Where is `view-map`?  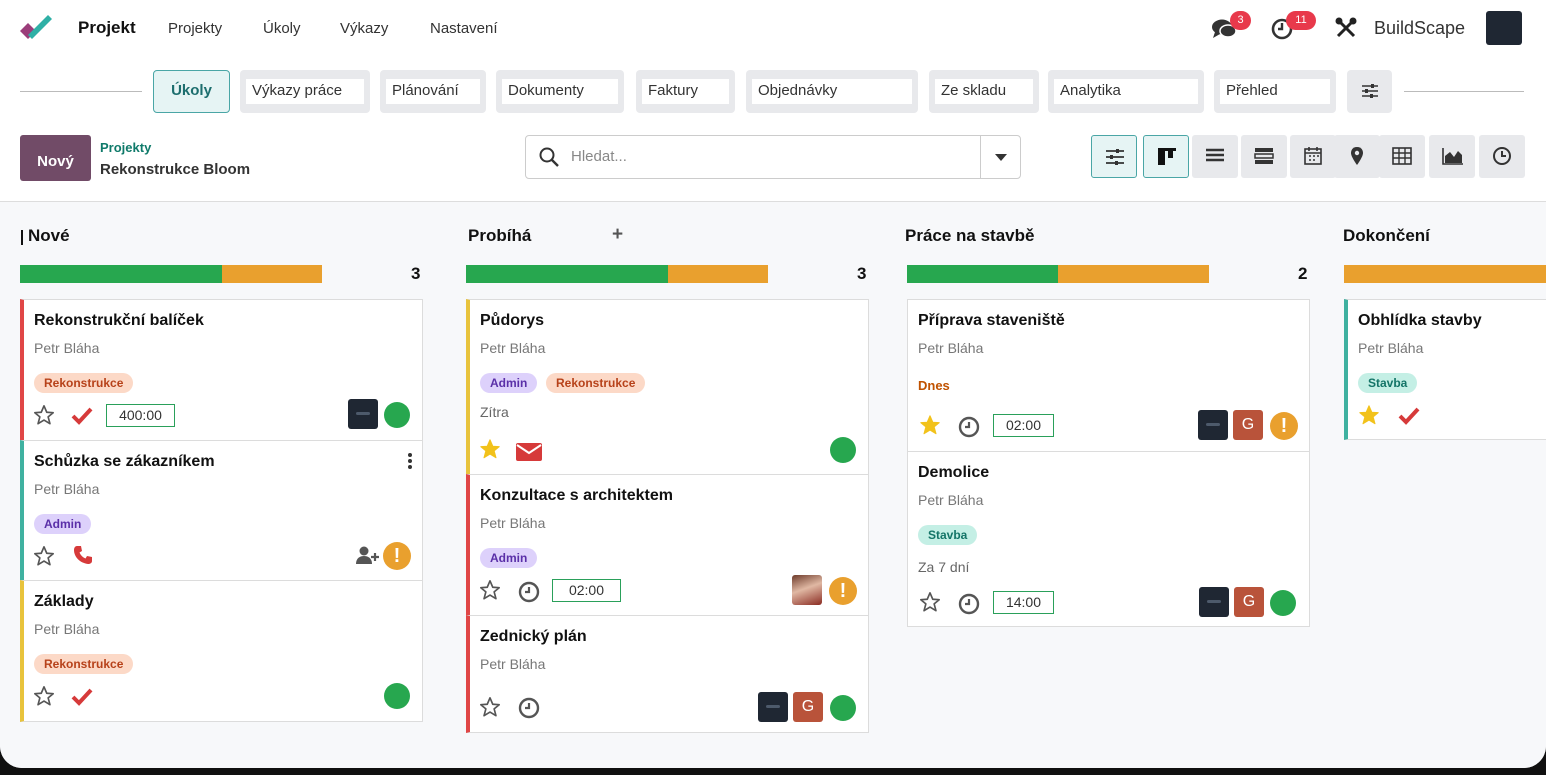
view-map is located at coordinates (1357, 156).